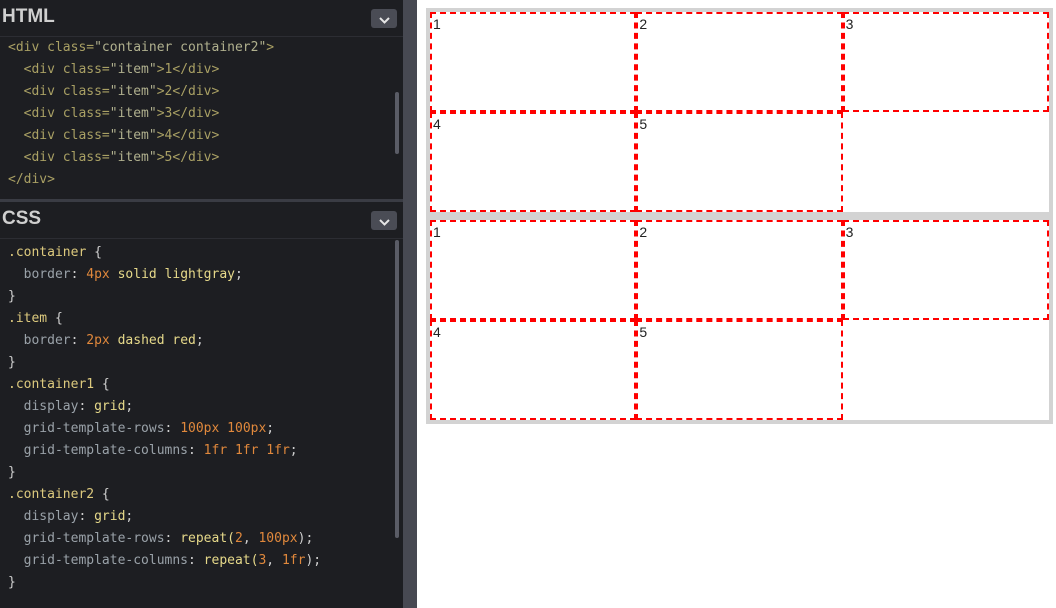  What do you see at coordinates (164, 385) in the screenshot?
I see `css-code-line: .container1 {` at bounding box center [164, 385].